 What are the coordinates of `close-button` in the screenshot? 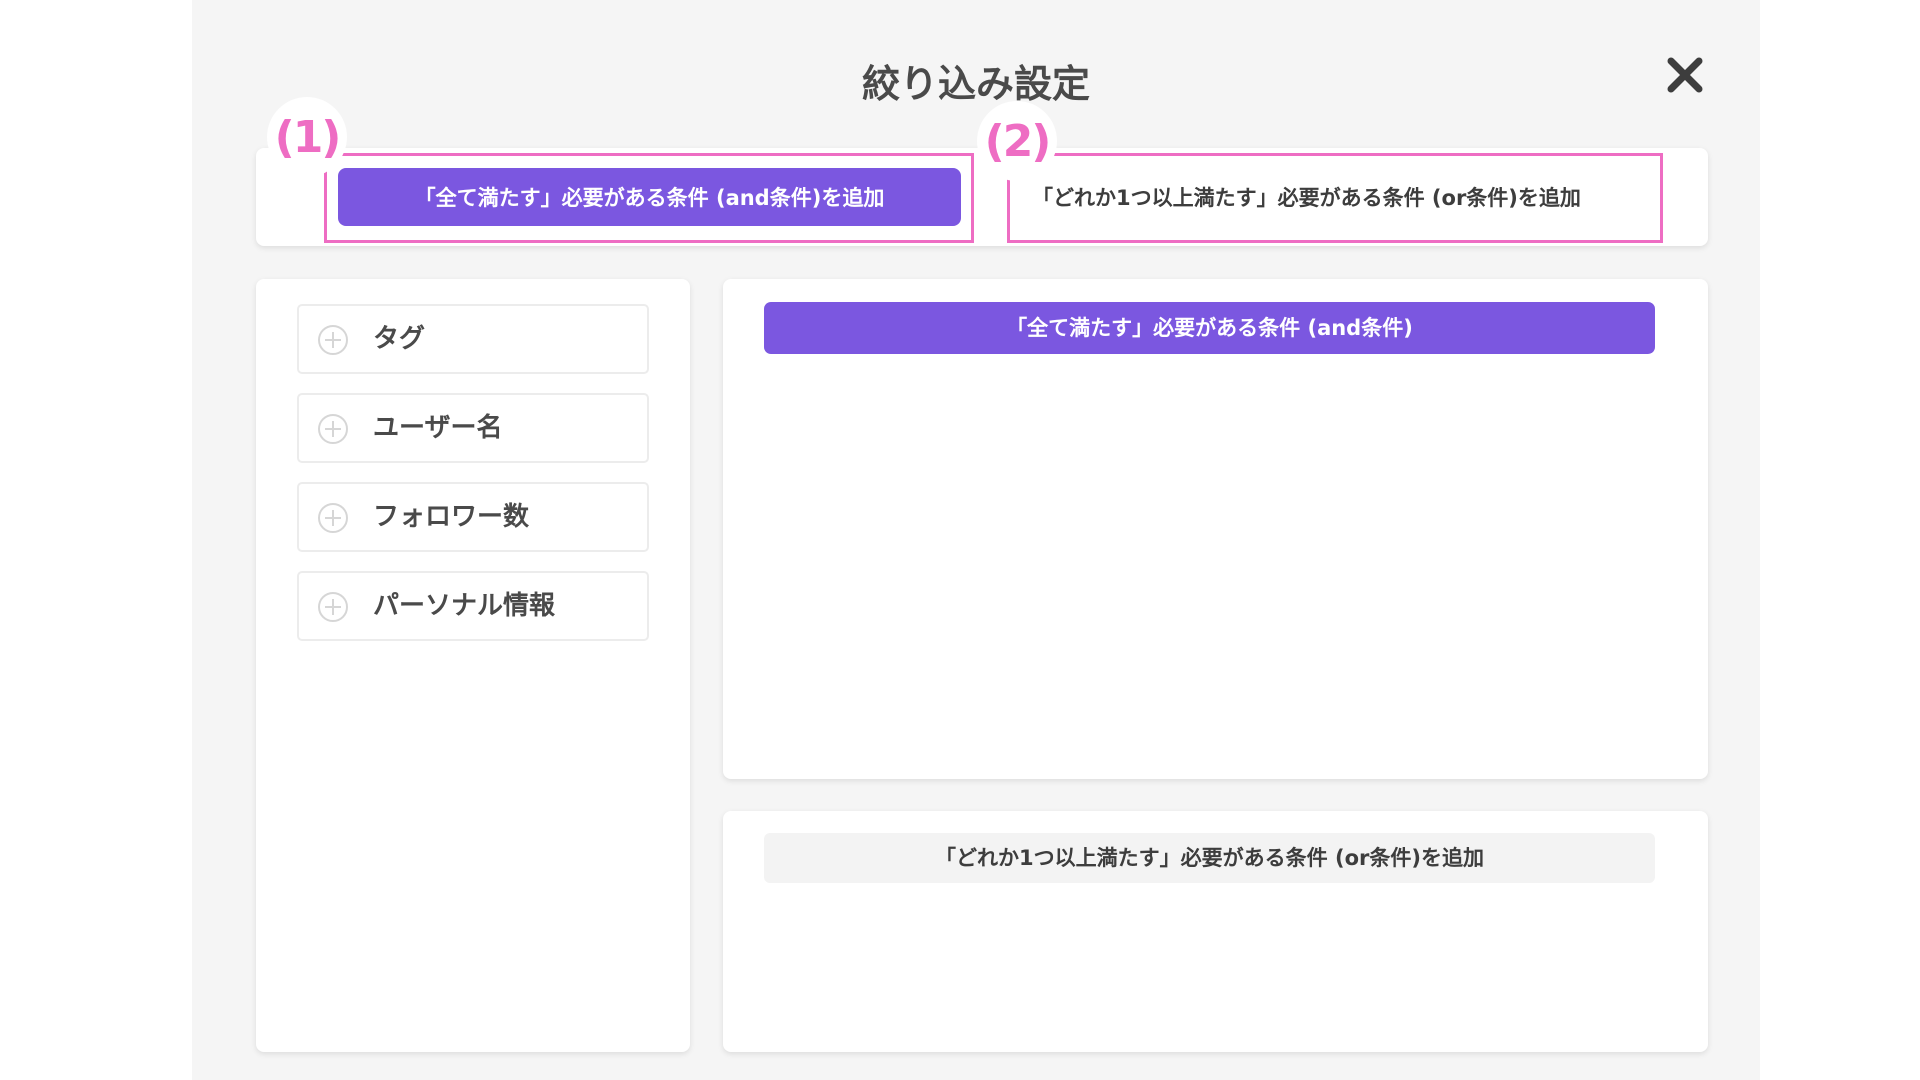 It's located at (1685, 75).